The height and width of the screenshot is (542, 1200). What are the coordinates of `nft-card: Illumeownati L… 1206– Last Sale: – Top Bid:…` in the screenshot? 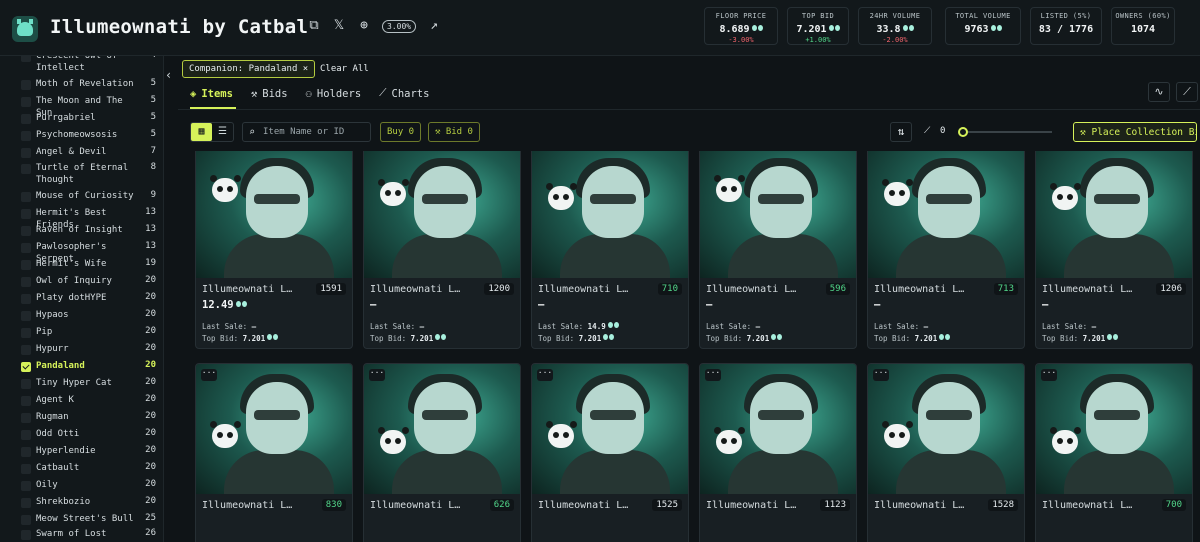 It's located at (1114, 250).